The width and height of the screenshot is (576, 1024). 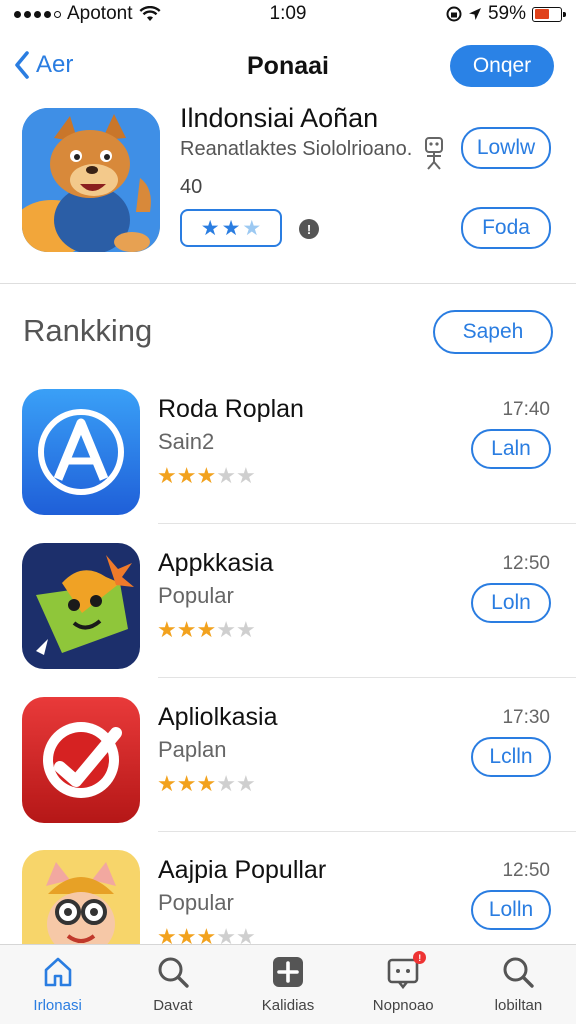 What do you see at coordinates (434, 153) in the screenshot?
I see `person-icon` at bounding box center [434, 153].